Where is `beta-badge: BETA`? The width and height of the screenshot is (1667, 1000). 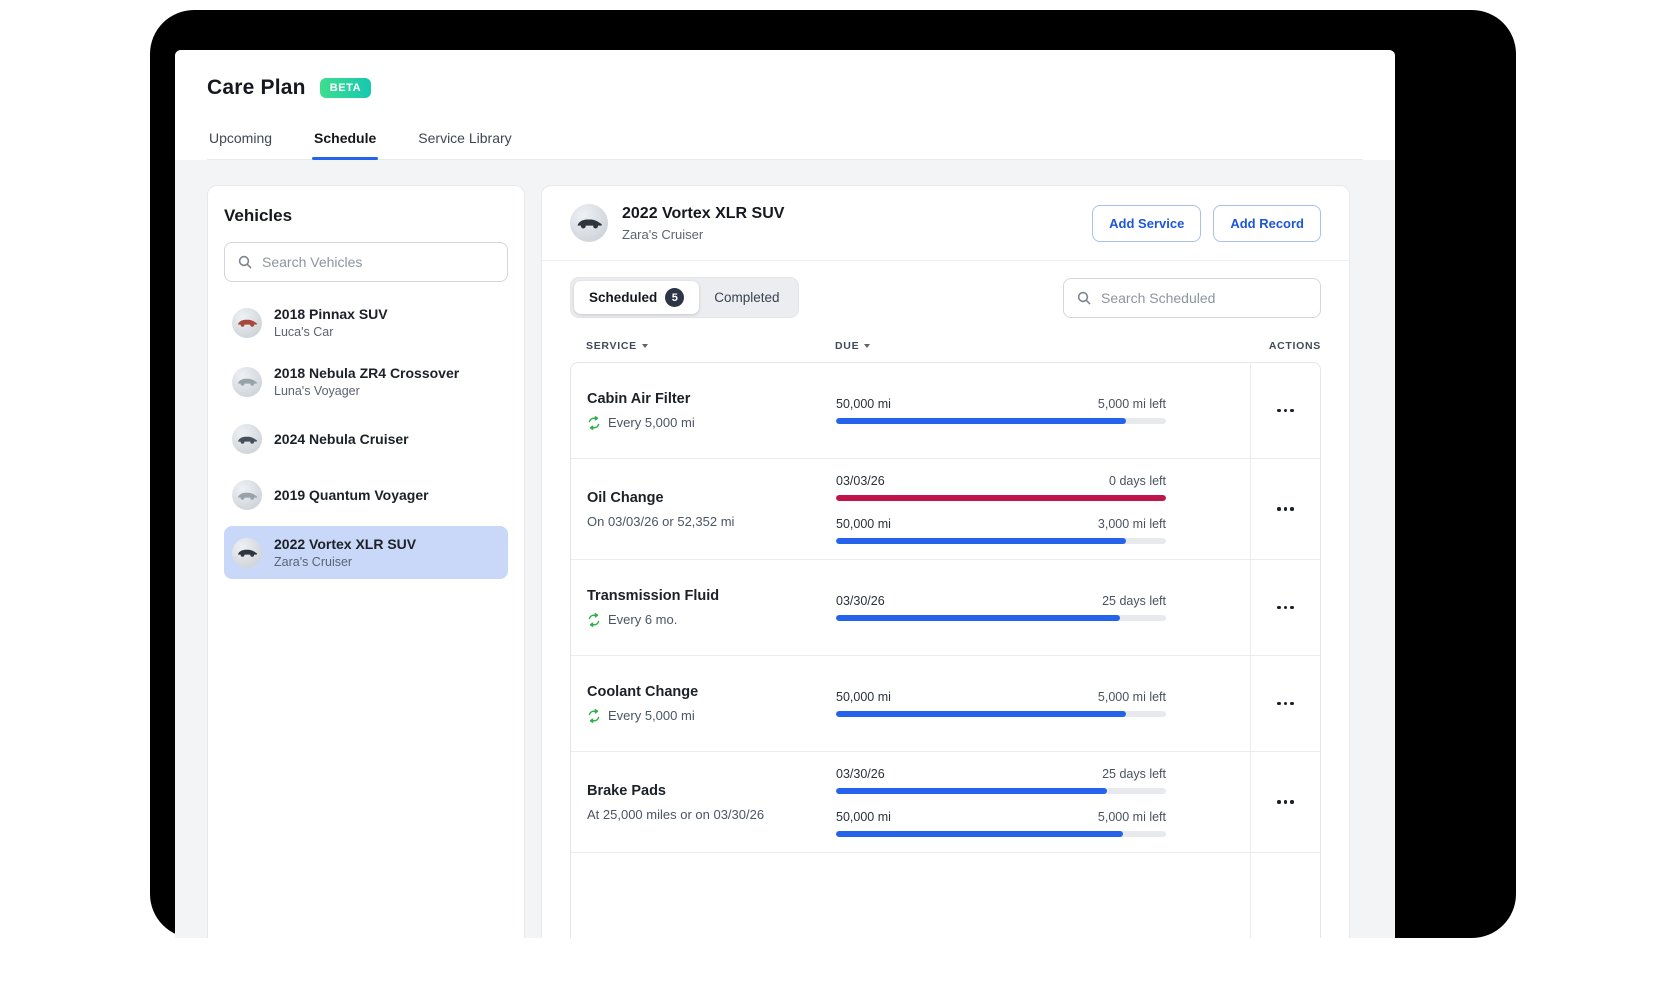 beta-badge: BETA is located at coordinates (345, 88).